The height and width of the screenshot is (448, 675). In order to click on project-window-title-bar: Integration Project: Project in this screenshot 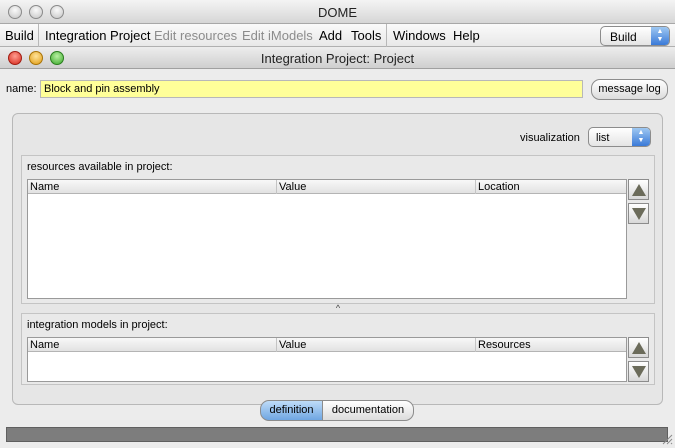, I will do `click(337, 58)`.